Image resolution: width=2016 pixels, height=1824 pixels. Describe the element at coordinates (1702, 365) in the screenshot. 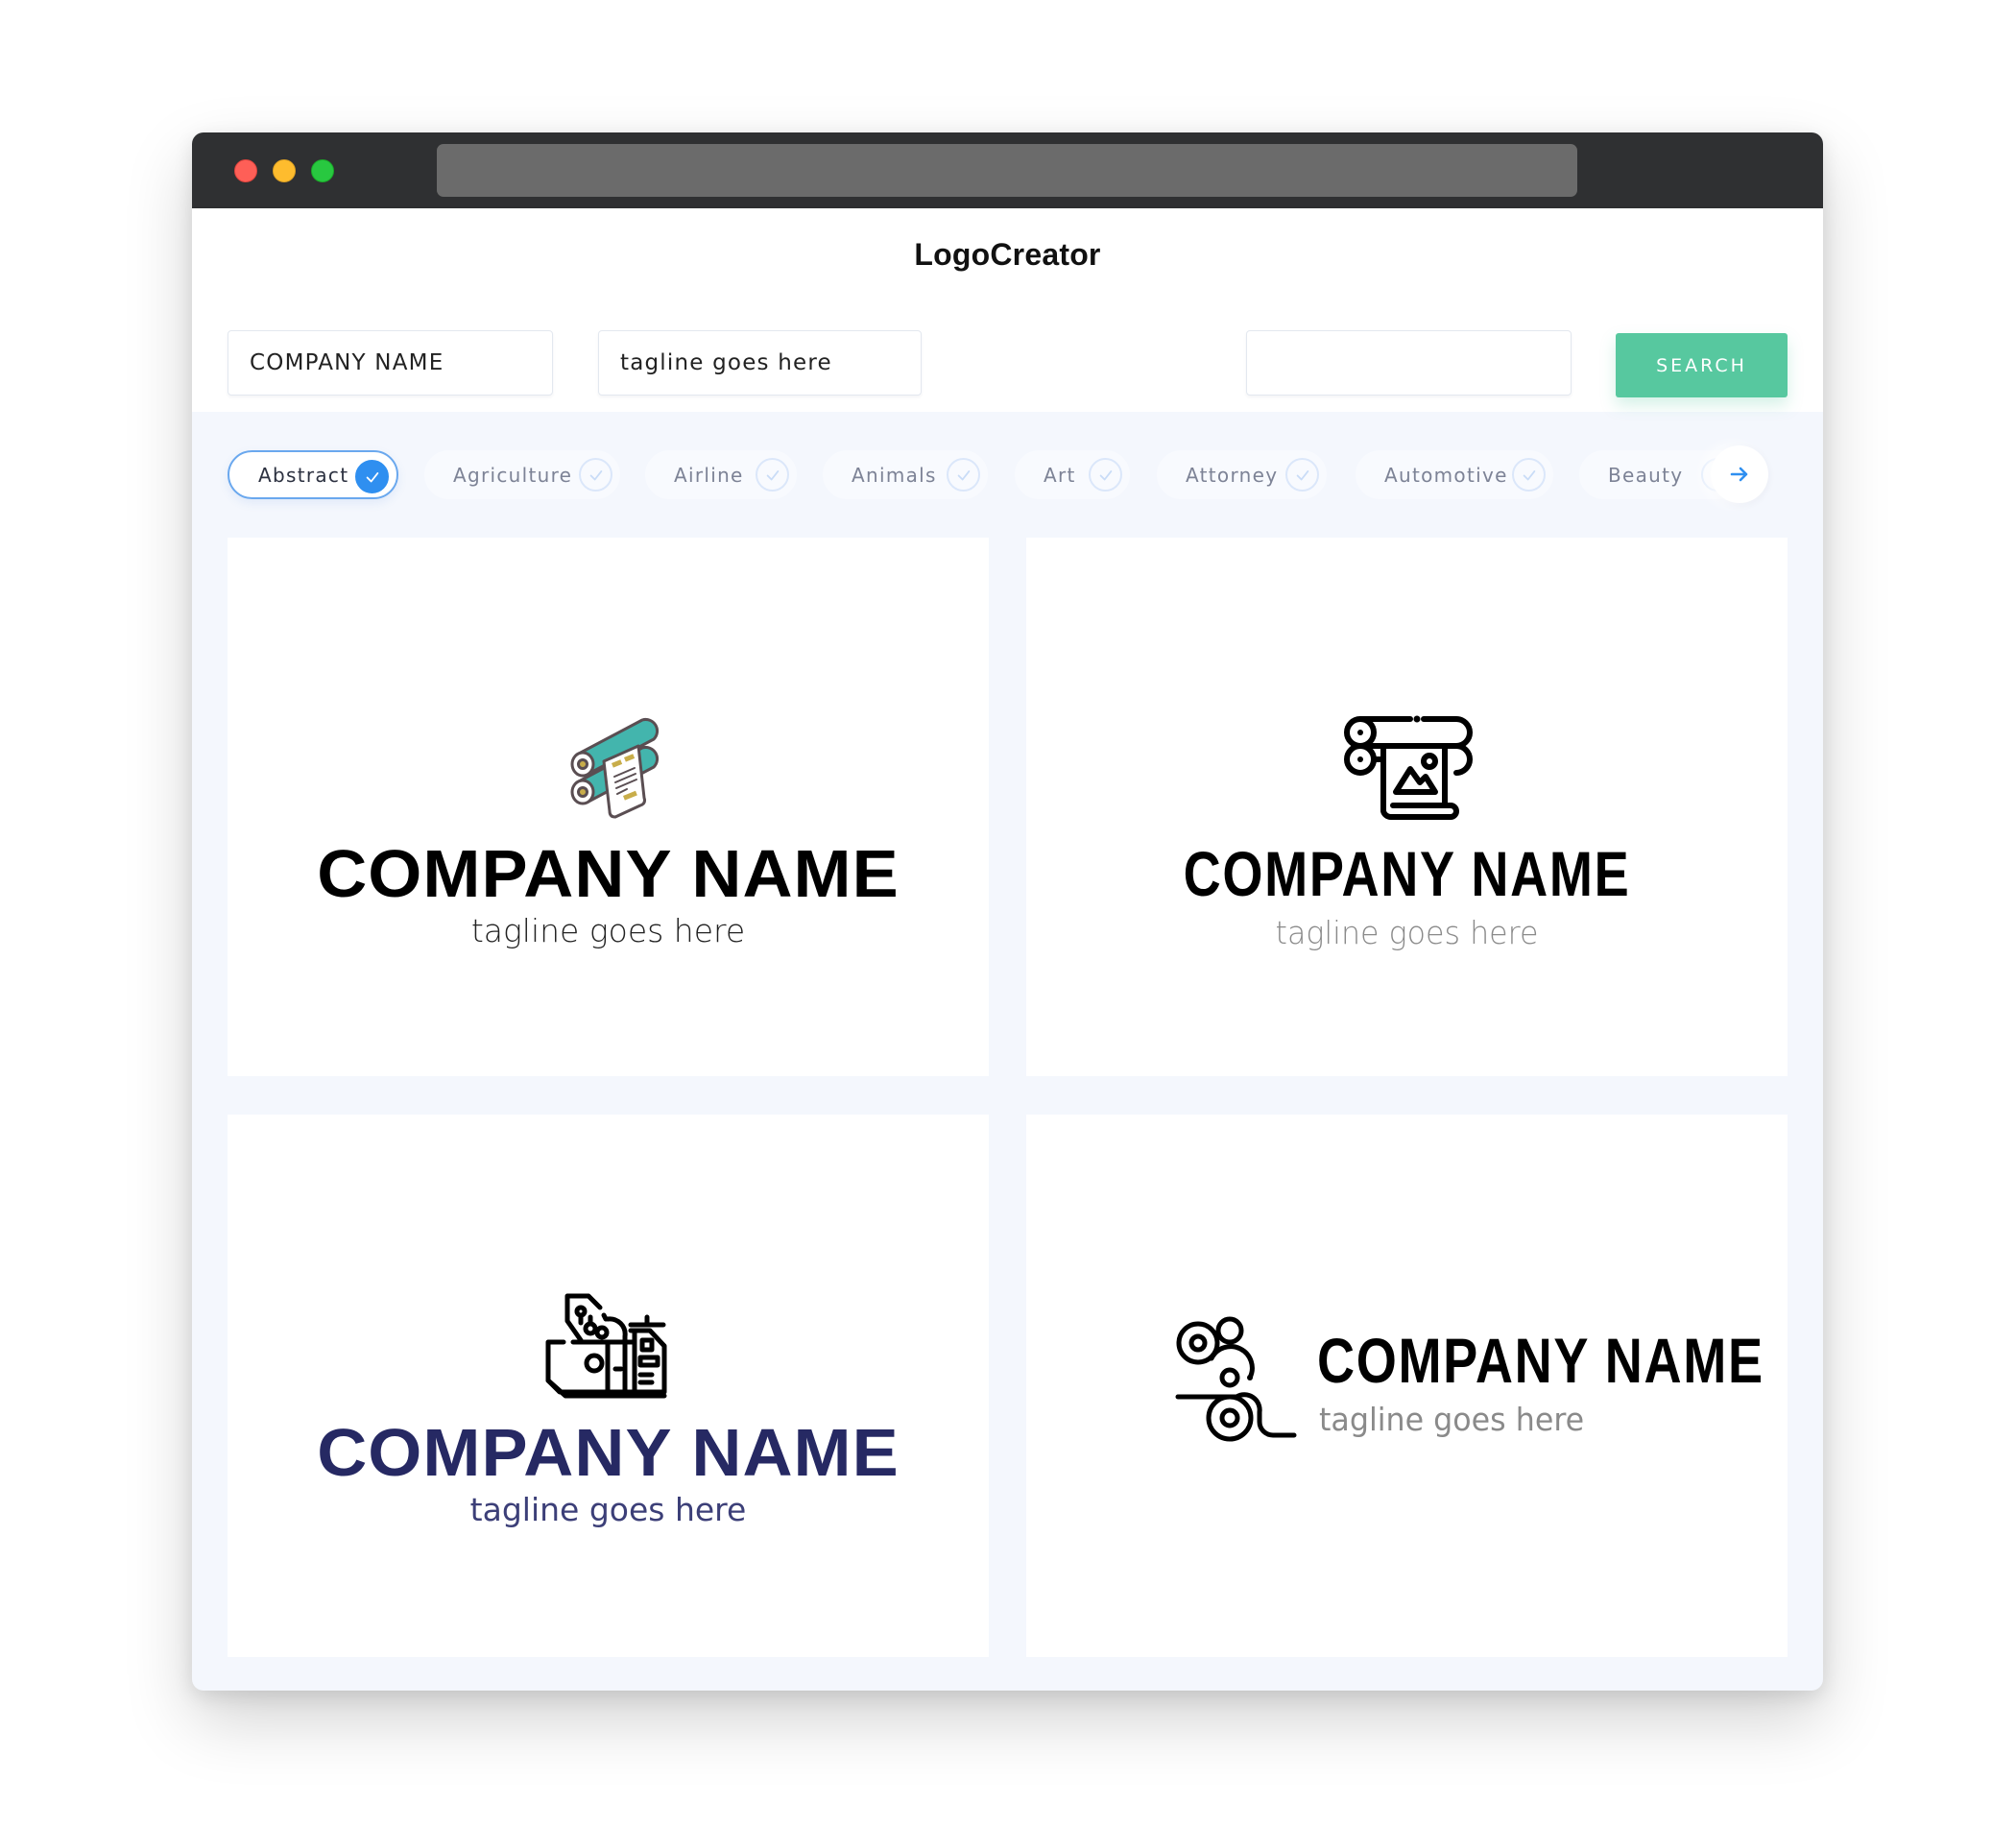

I see `search-button: SEARCH` at that location.